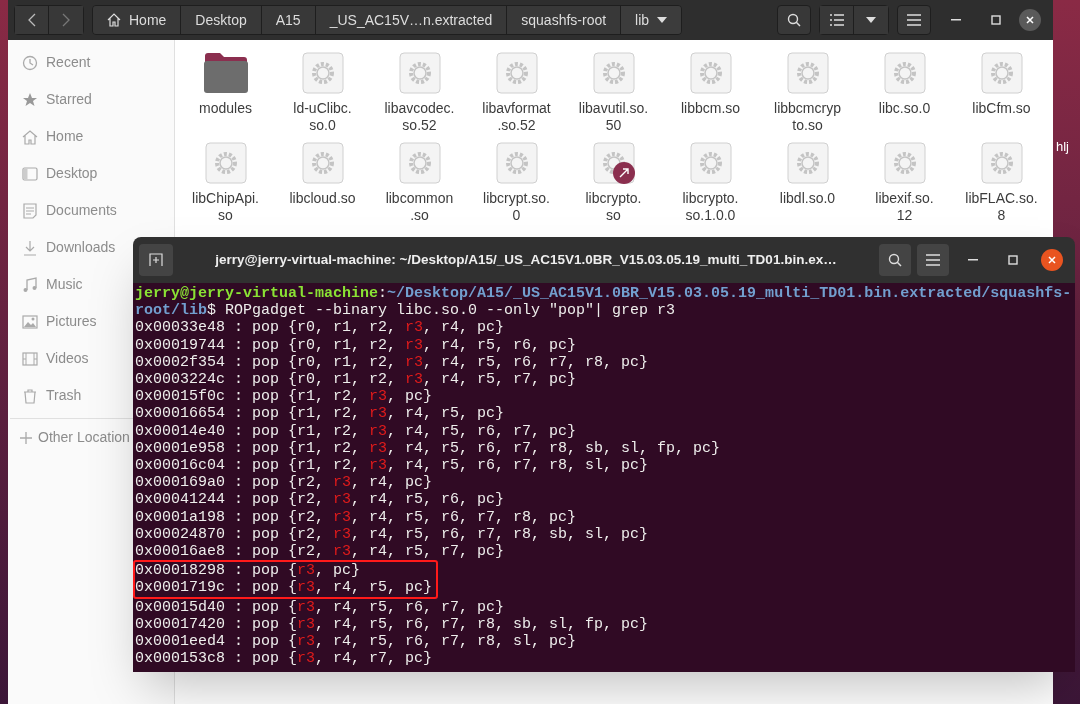 The width and height of the screenshot is (1080, 704). I want to click on breadcrumb: Desktop, so click(221, 20).